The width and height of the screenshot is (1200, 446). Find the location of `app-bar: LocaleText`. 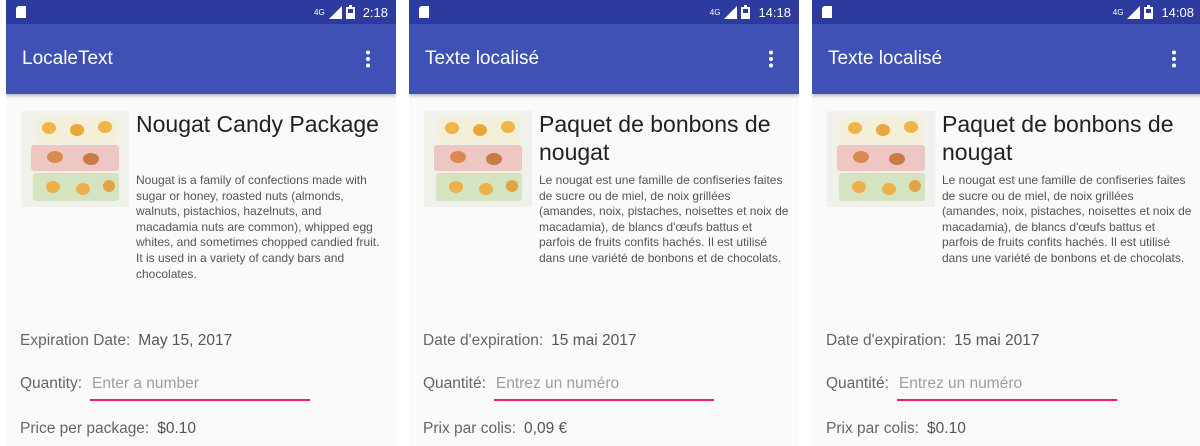

app-bar: LocaleText is located at coordinates (201, 59).